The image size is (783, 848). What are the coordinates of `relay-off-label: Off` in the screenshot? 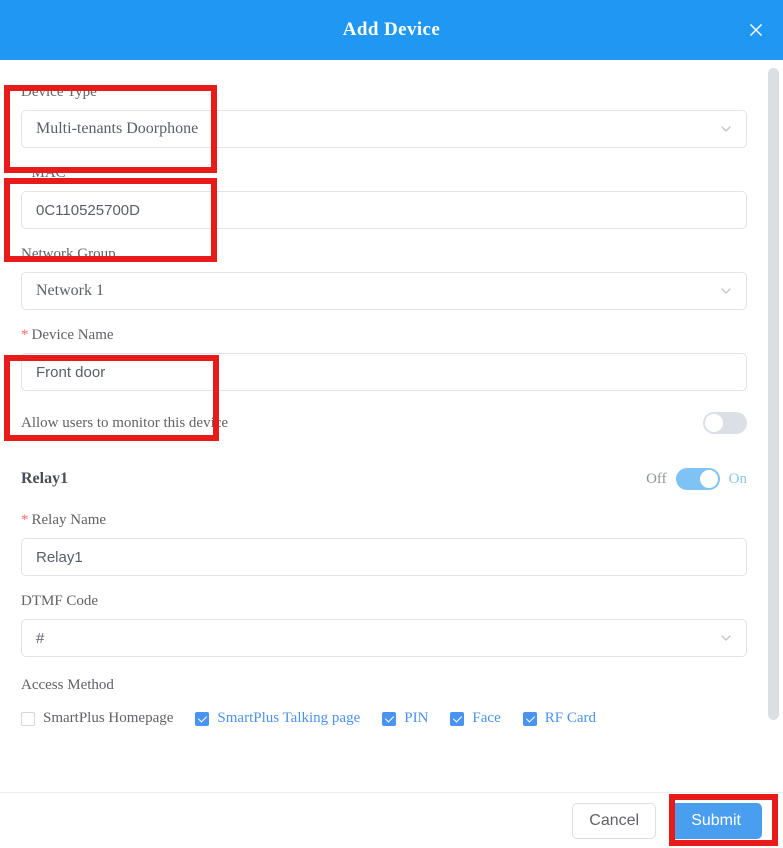 It's located at (656, 478).